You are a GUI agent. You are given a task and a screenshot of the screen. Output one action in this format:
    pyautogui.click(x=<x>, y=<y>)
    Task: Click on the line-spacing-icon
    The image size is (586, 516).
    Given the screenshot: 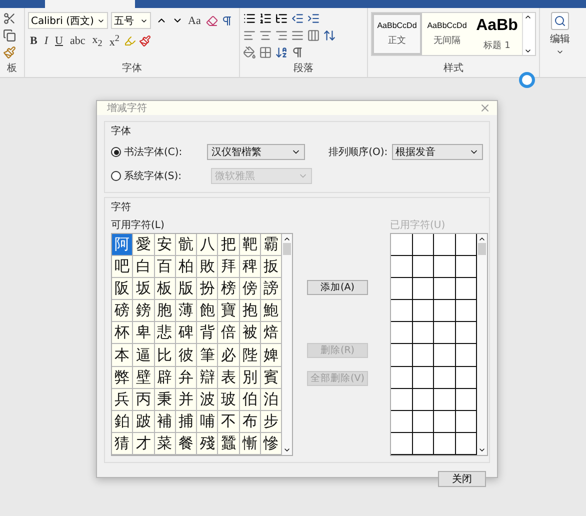 What is the action you would take?
    pyautogui.click(x=329, y=35)
    